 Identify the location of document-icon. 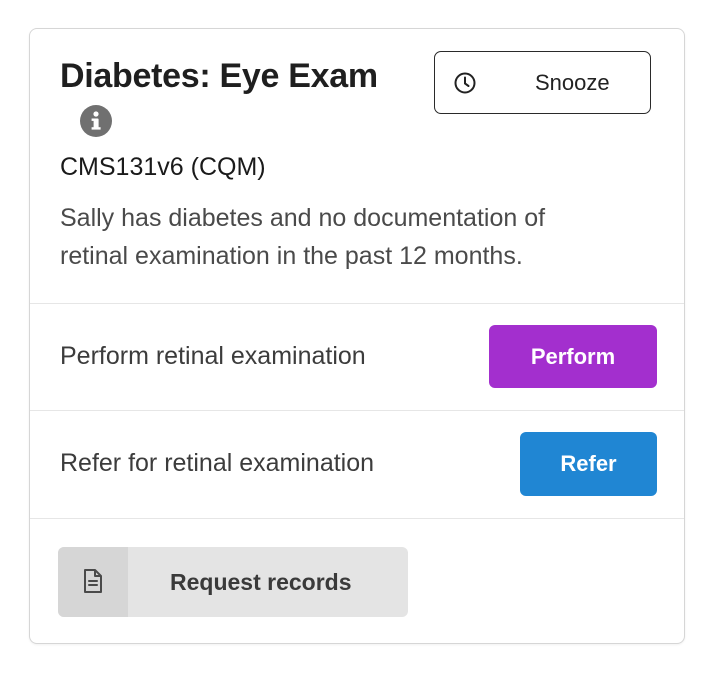
(93, 581).